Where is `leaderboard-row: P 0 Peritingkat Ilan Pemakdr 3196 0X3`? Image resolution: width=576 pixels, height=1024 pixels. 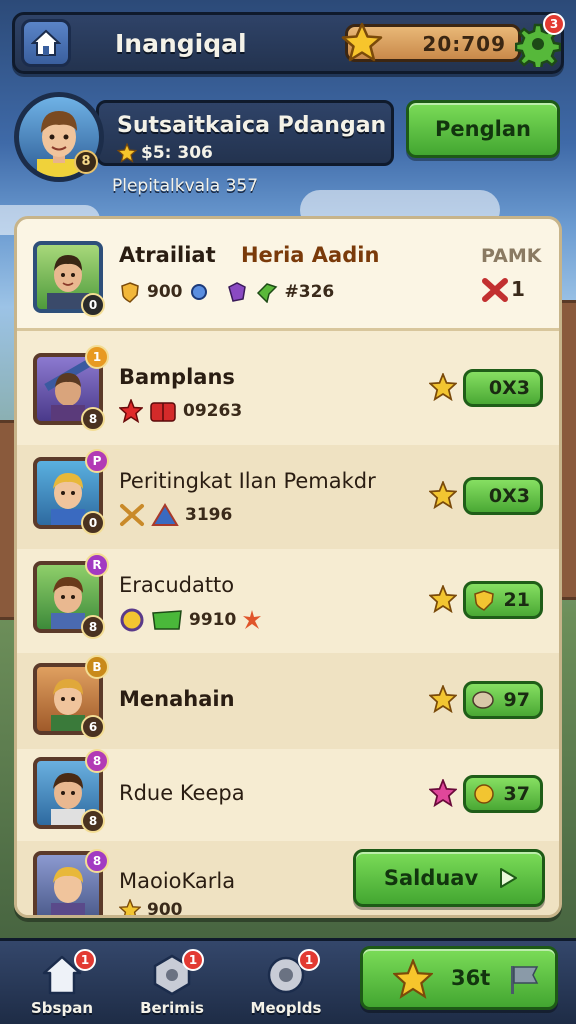
leaderboard-row: P 0 Peritingkat Ilan Pemakdr 3196 0X3 is located at coordinates (288, 497).